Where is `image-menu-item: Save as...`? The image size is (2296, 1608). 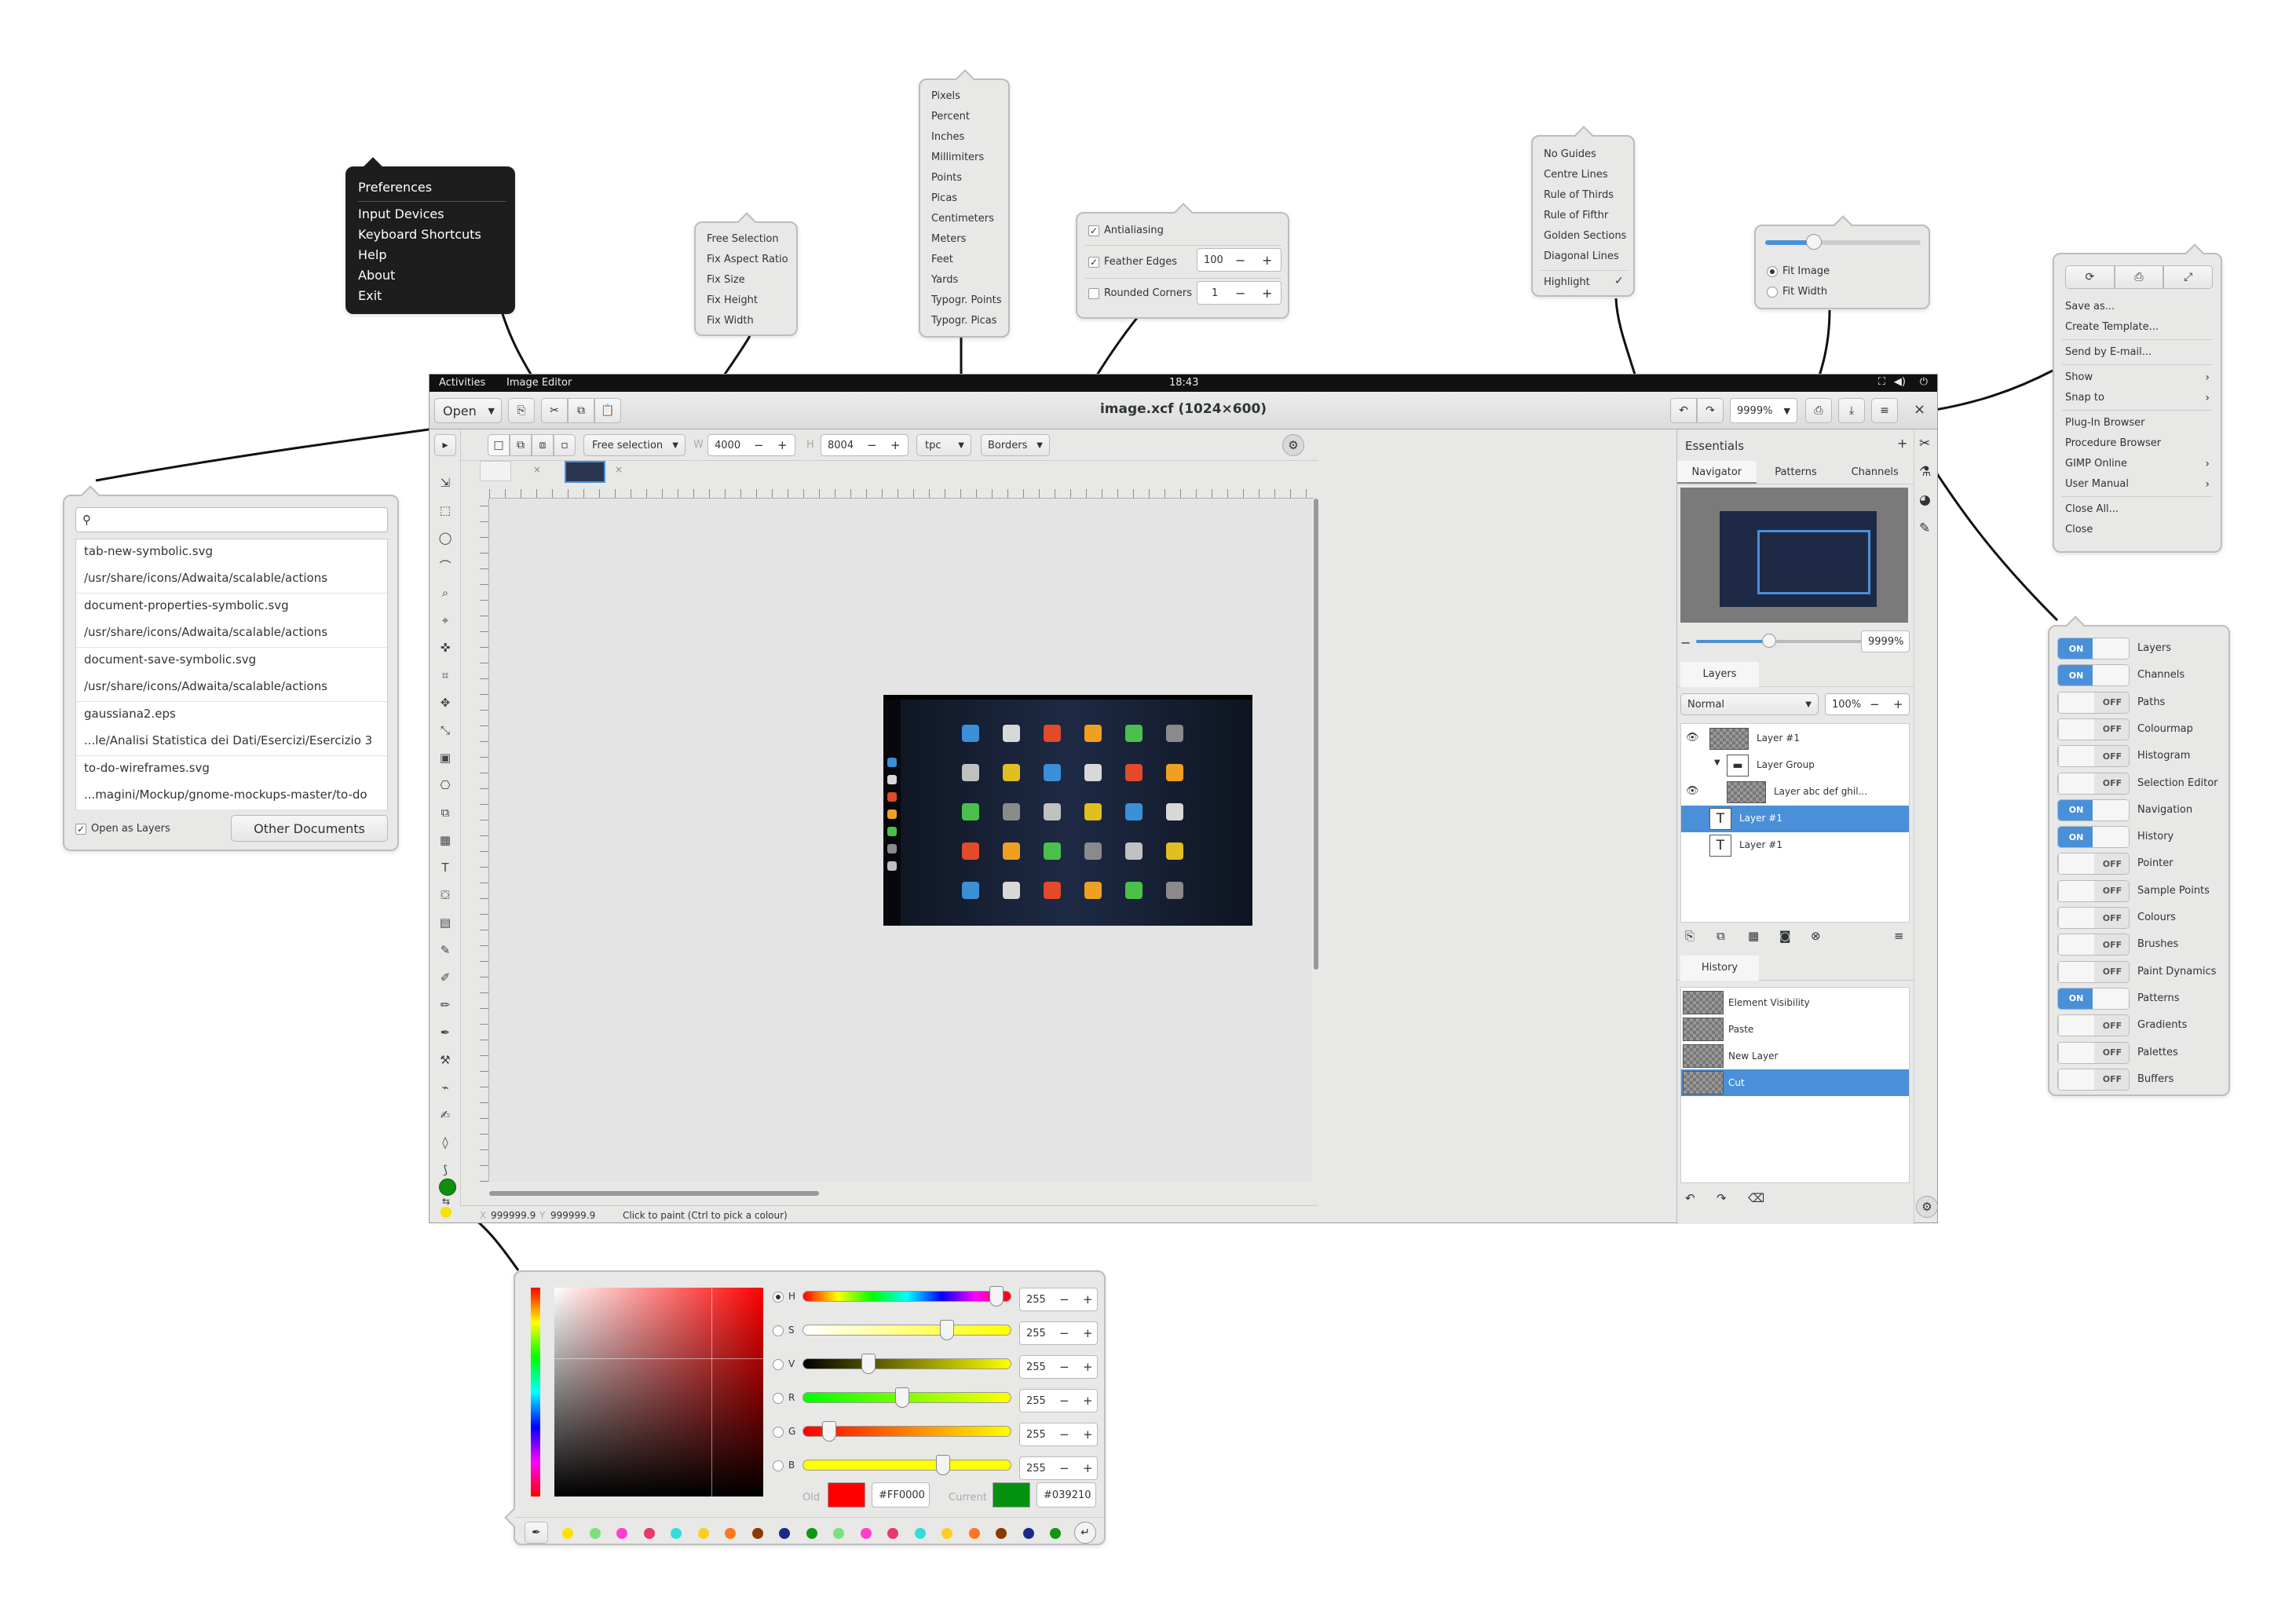
image-menu-item: Save as... is located at coordinates (2138, 307).